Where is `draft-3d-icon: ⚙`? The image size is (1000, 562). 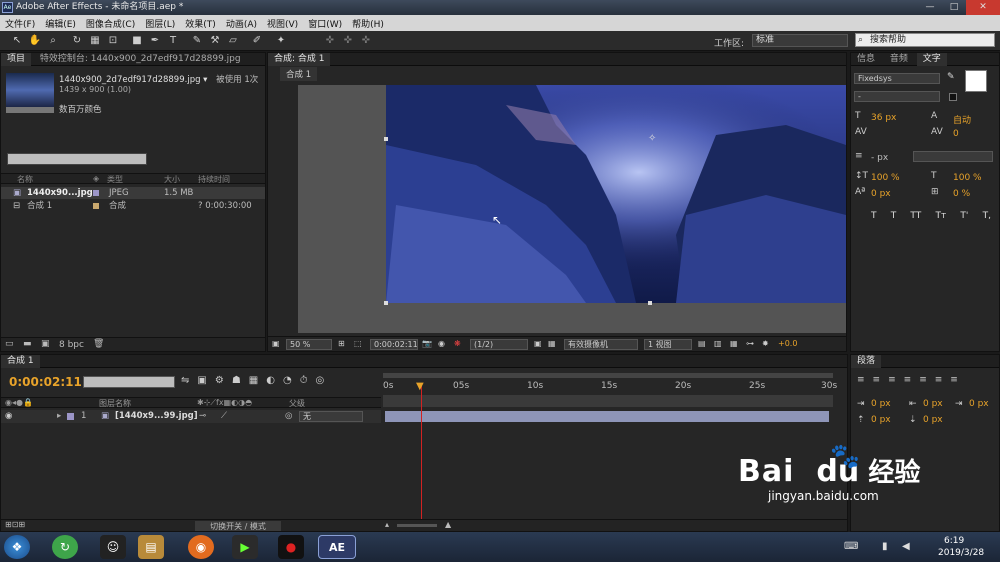
draft-3d-icon: ⚙ is located at coordinates (219, 380).